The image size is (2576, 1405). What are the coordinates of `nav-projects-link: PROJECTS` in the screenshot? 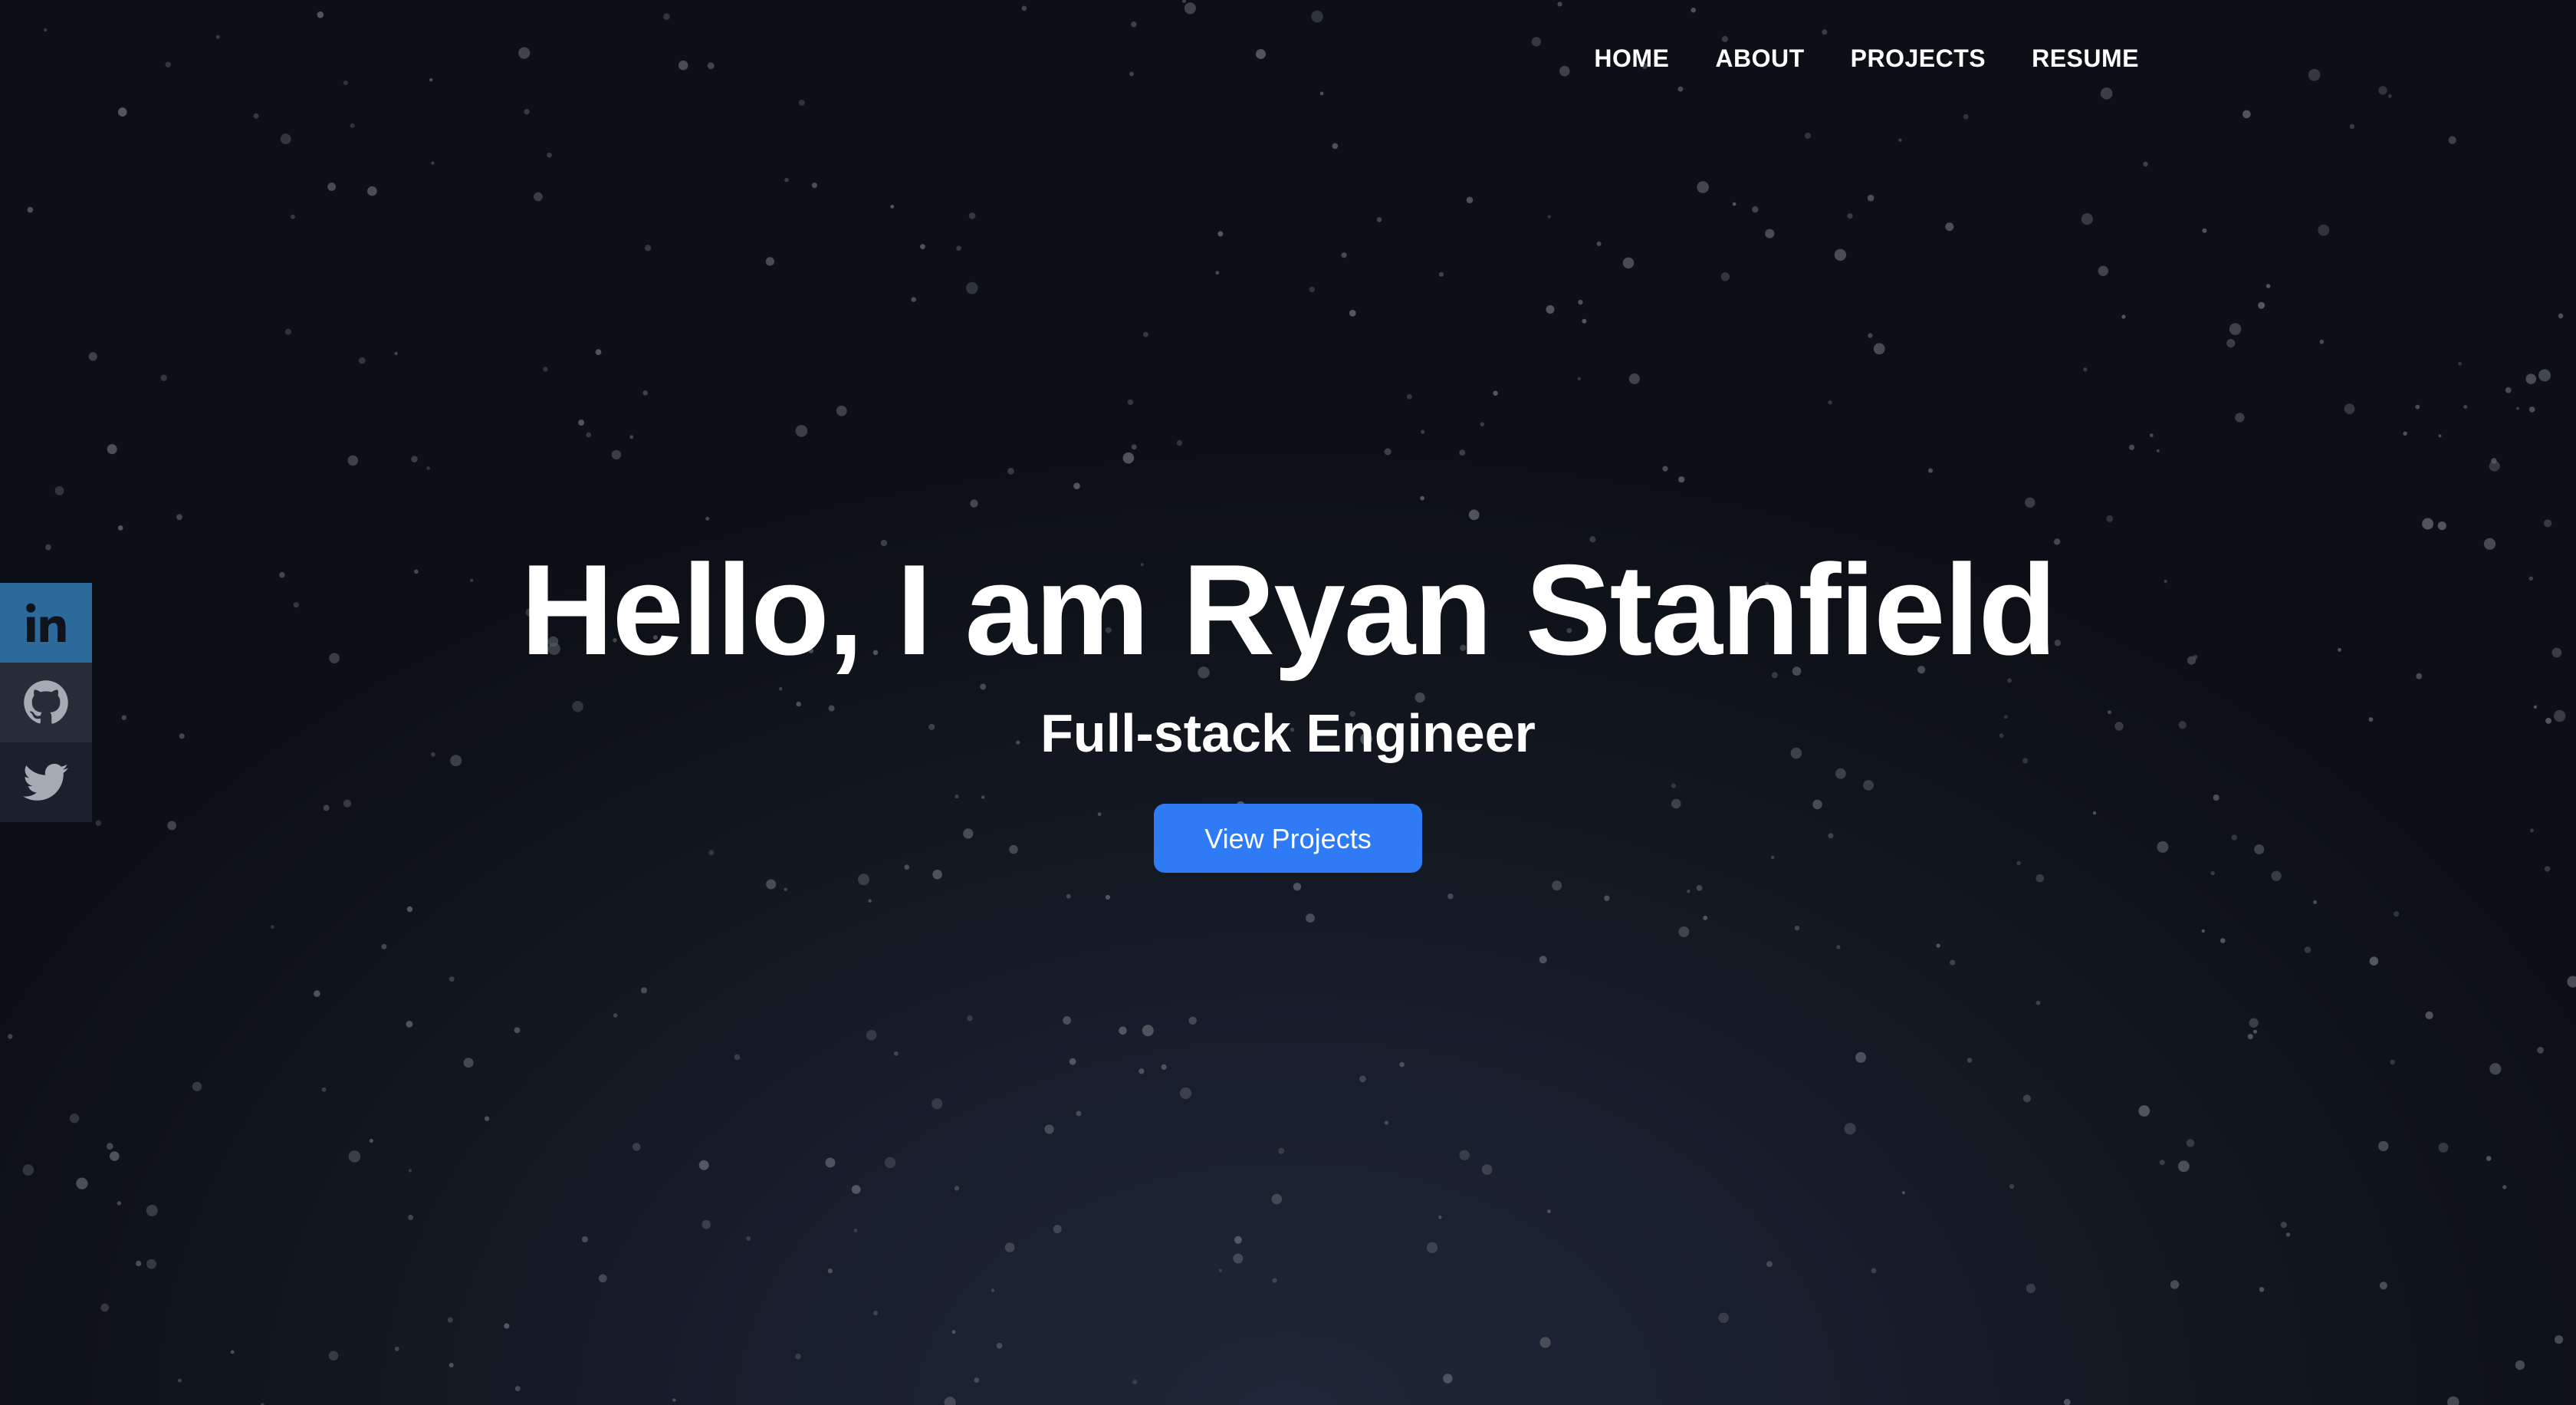 It's located at (1918, 59).